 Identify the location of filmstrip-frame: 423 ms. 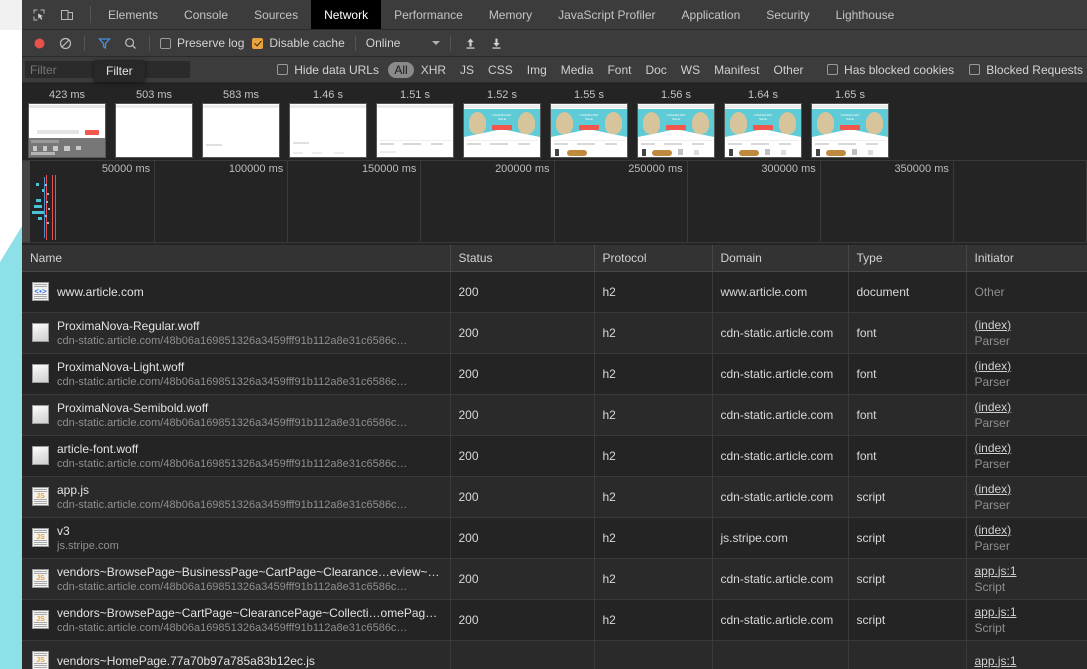
(67, 122).